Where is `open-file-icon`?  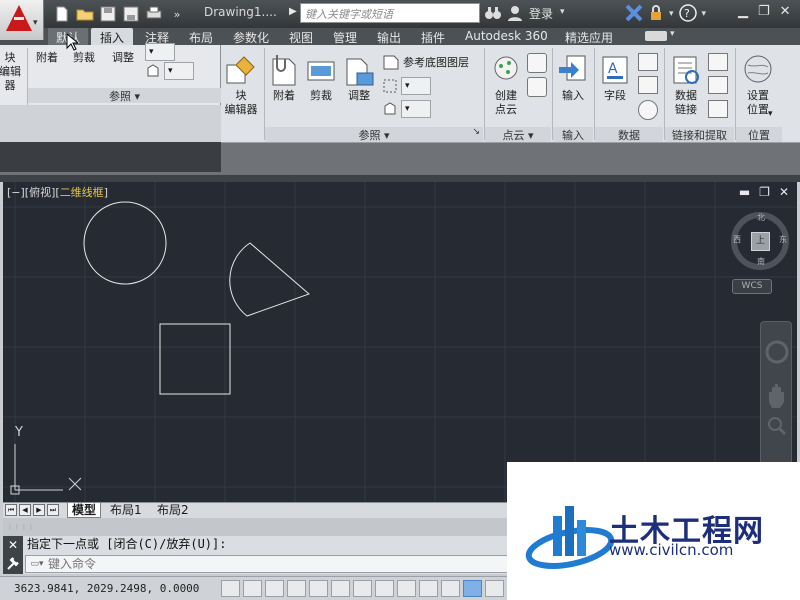
open-file-icon is located at coordinates (85, 14).